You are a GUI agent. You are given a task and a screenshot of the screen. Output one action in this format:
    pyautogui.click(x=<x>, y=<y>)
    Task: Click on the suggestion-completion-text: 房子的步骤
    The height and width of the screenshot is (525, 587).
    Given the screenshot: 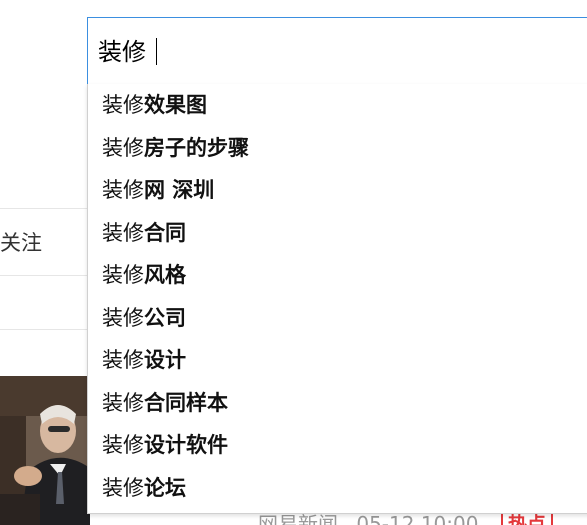 What is the action you would take?
    pyautogui.click(x=196, y=148)
    